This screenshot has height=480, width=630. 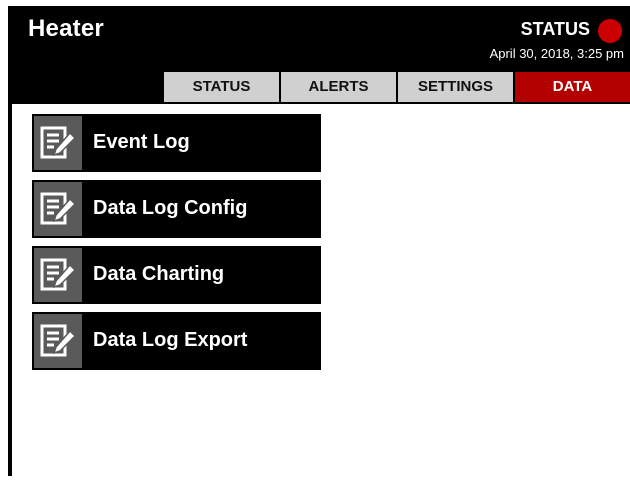 I want to click on menu-item-label: Data Log Config, so click(x=170, y=208).